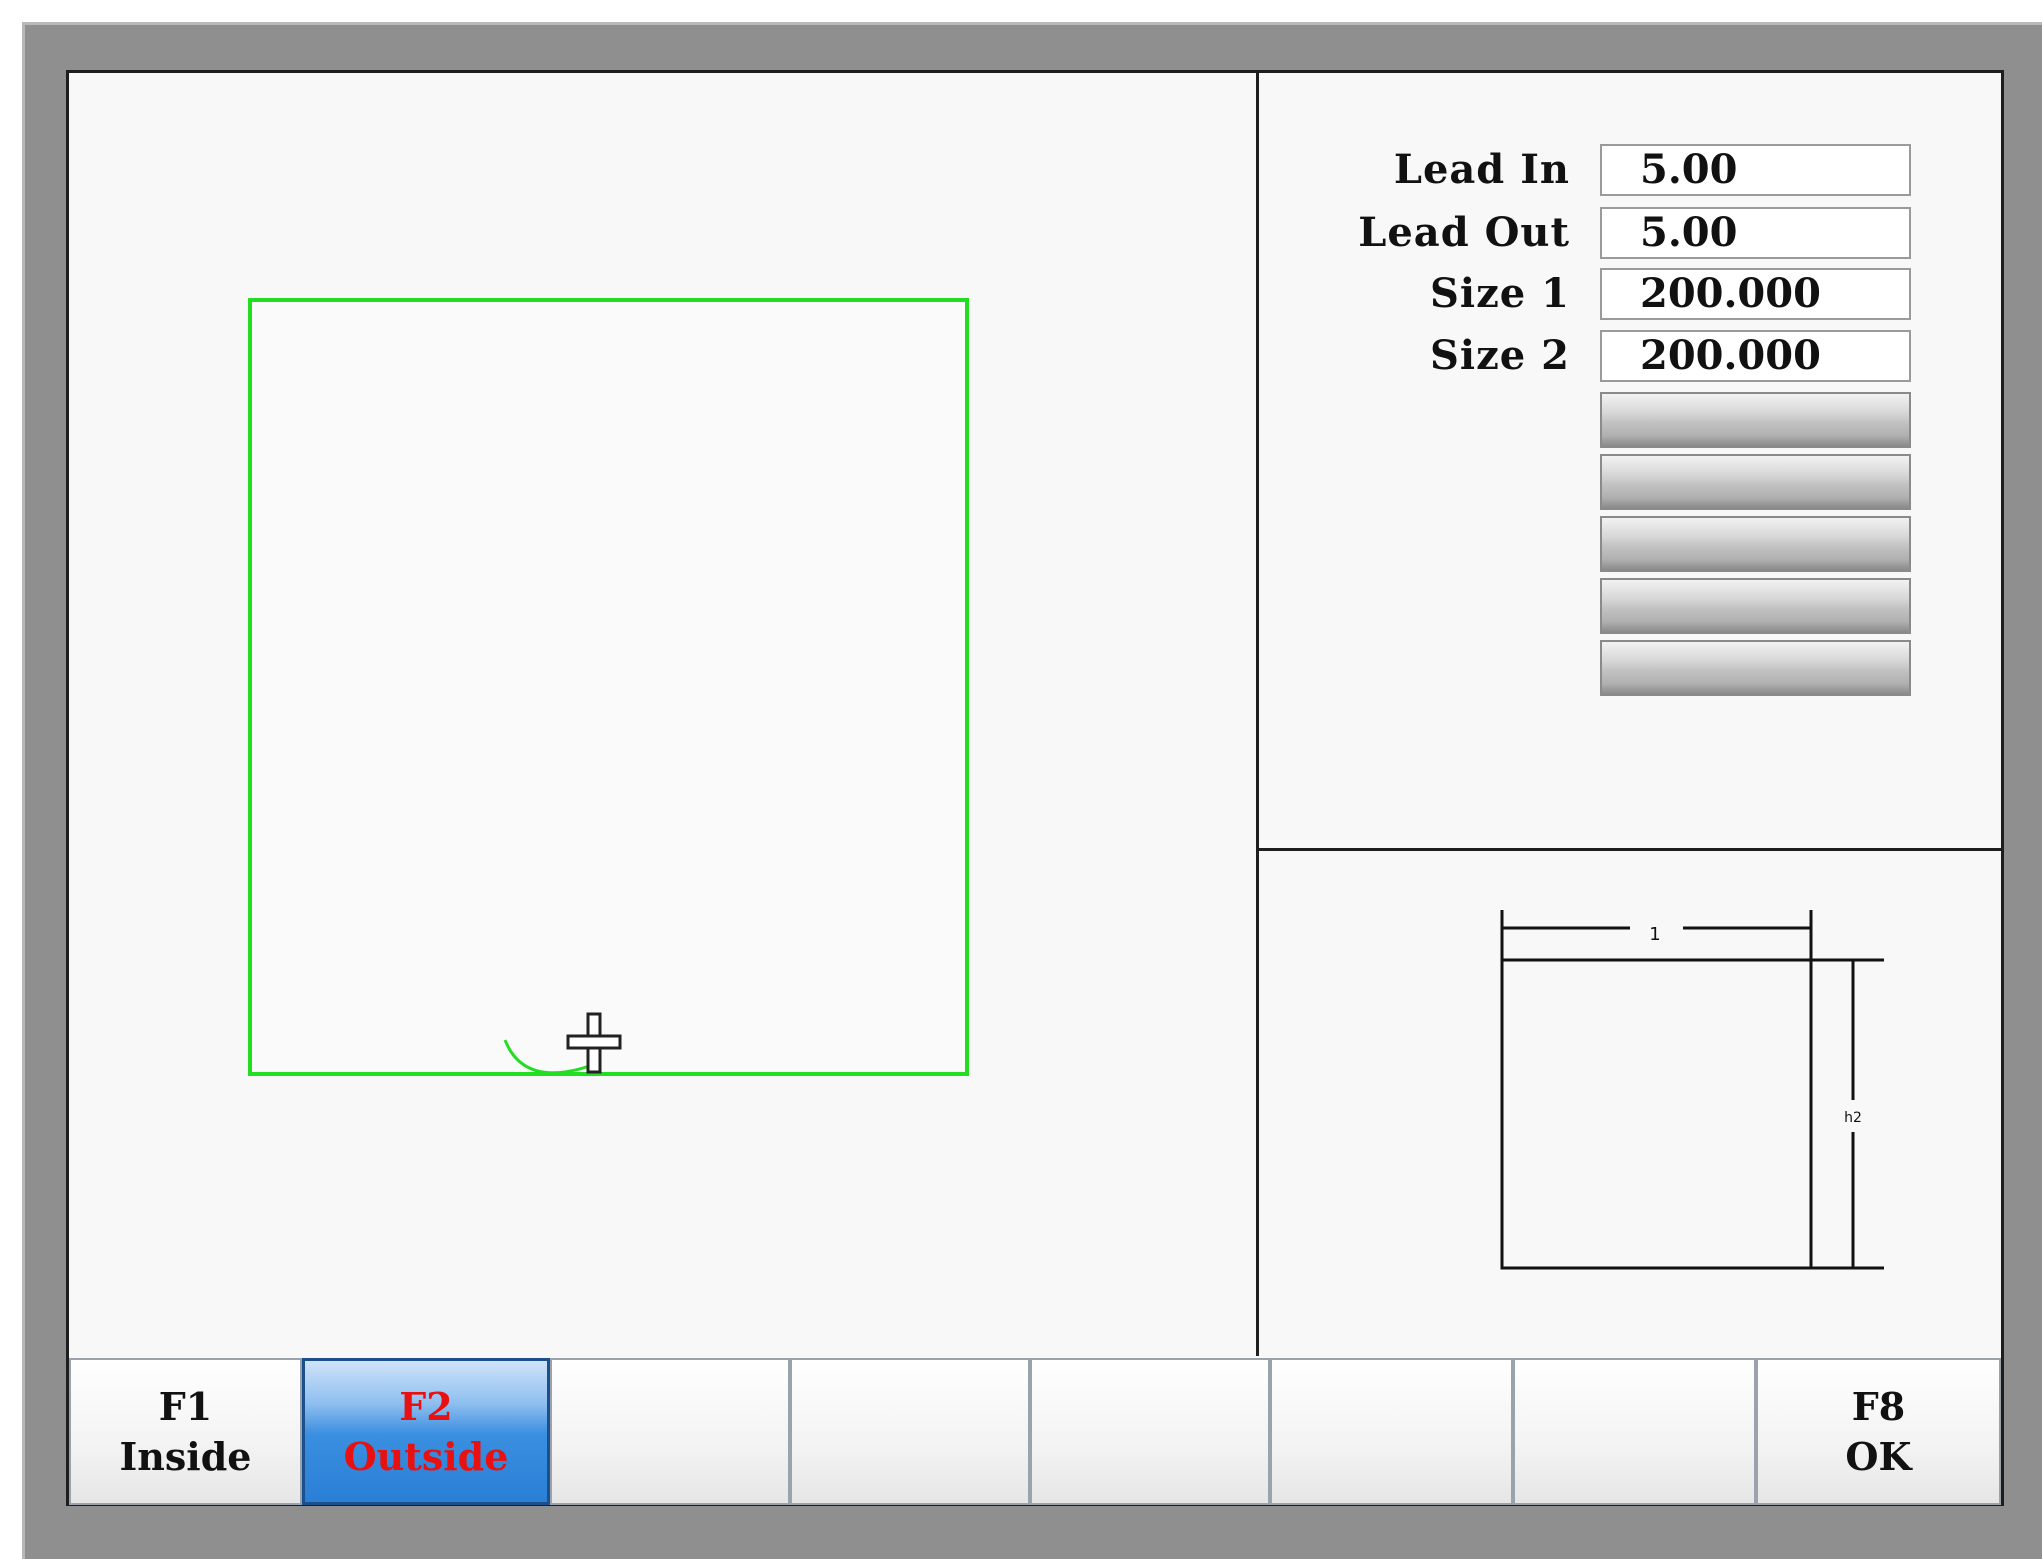 The height and width of the screenshot is (1559, 2042). What do you see at coordinates (1878, 1456) in the screenshot?
I see `fkey-label: OK` at bounding box center [1878, 1456].